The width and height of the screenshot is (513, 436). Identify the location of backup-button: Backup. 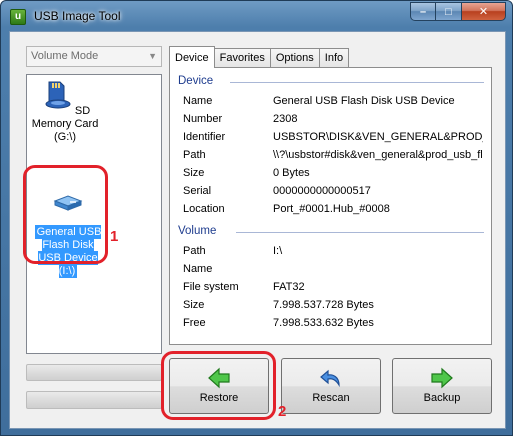
(442, 386).